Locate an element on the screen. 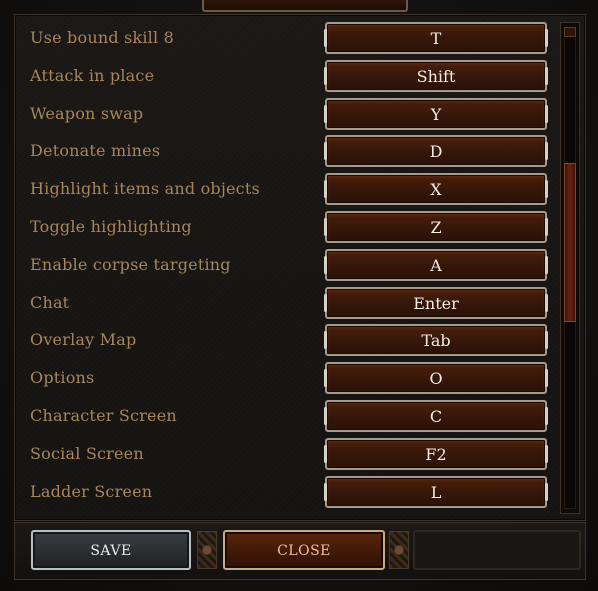  keybinding-key-value: Enter is located at coordinates (436, 303).